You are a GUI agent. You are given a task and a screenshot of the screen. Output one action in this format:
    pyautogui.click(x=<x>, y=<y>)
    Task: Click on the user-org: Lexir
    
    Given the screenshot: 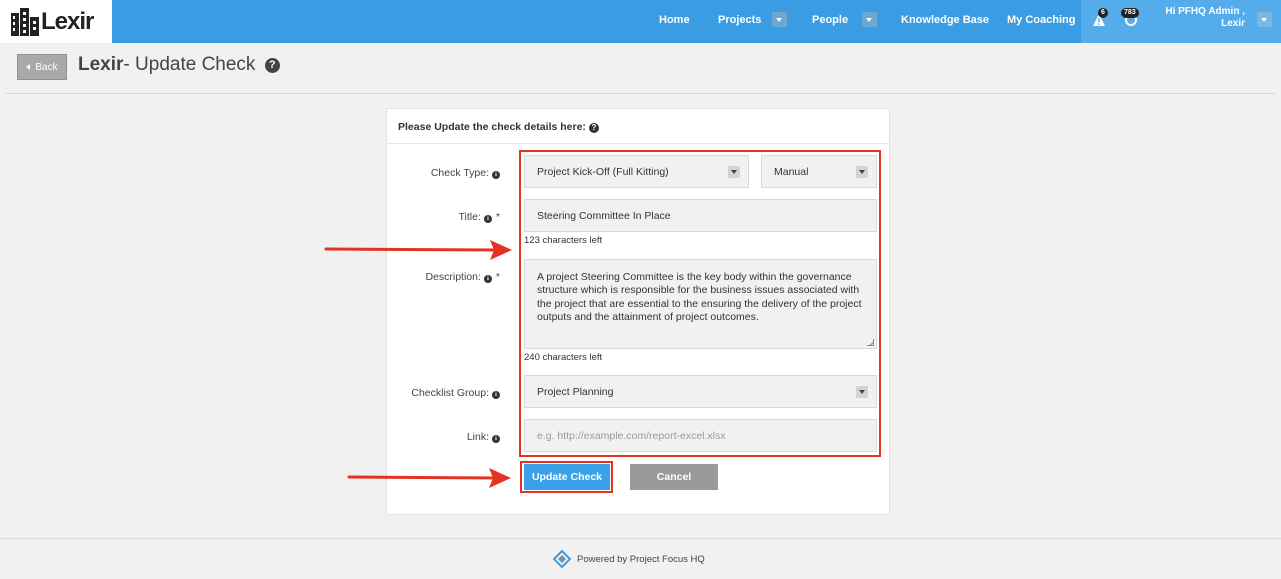 What is the action you would take?
    pyautogui.click(x=1233, y=23)
    